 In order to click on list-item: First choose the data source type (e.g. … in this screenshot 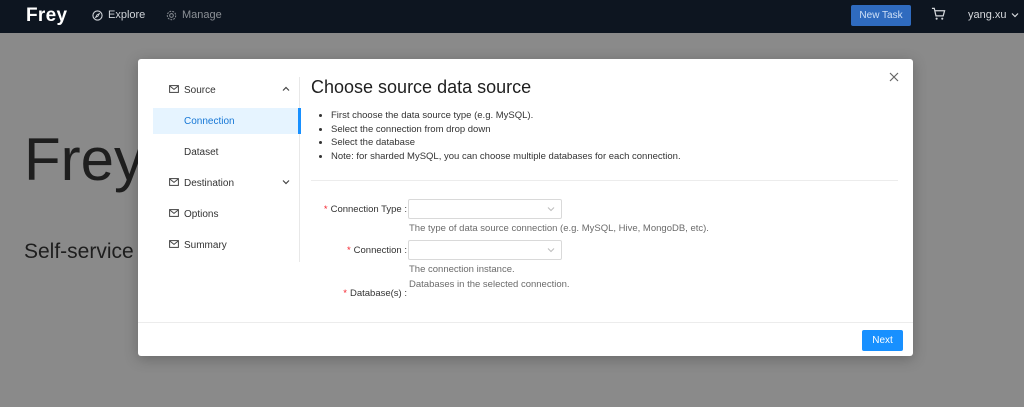, I will do `click(615, 116)`.